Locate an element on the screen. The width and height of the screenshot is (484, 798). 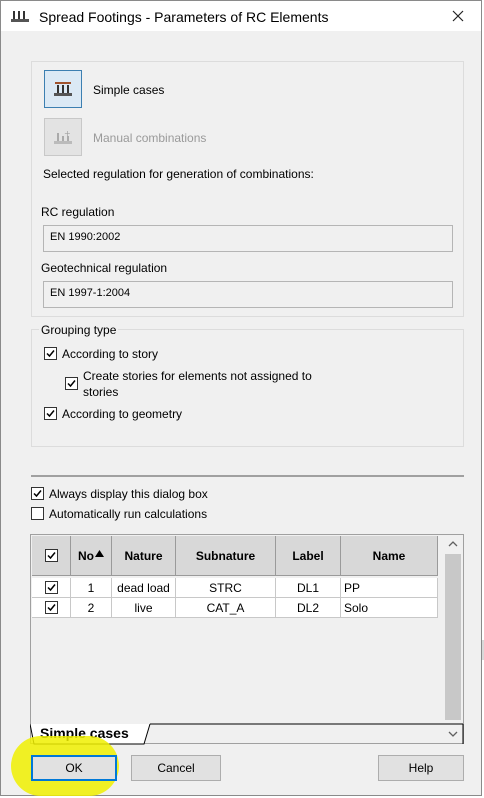
column-header-nature: Nature is located at coordinates (144, 556).